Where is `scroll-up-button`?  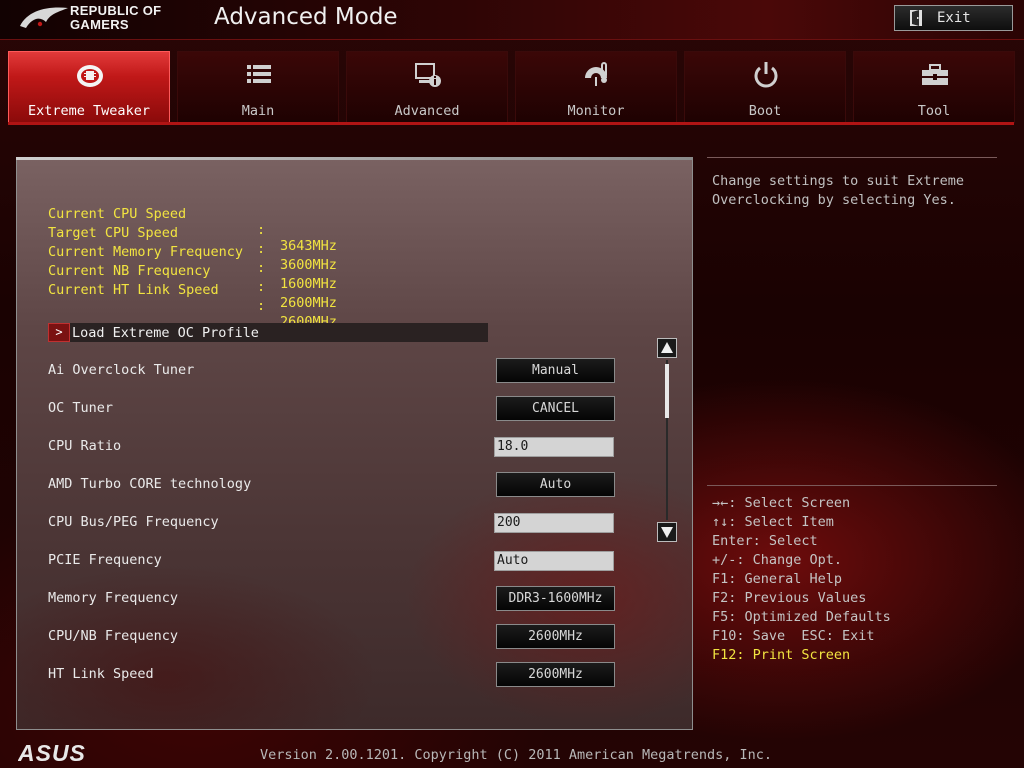
scroll-up-button is located at coordinates (667, 348).